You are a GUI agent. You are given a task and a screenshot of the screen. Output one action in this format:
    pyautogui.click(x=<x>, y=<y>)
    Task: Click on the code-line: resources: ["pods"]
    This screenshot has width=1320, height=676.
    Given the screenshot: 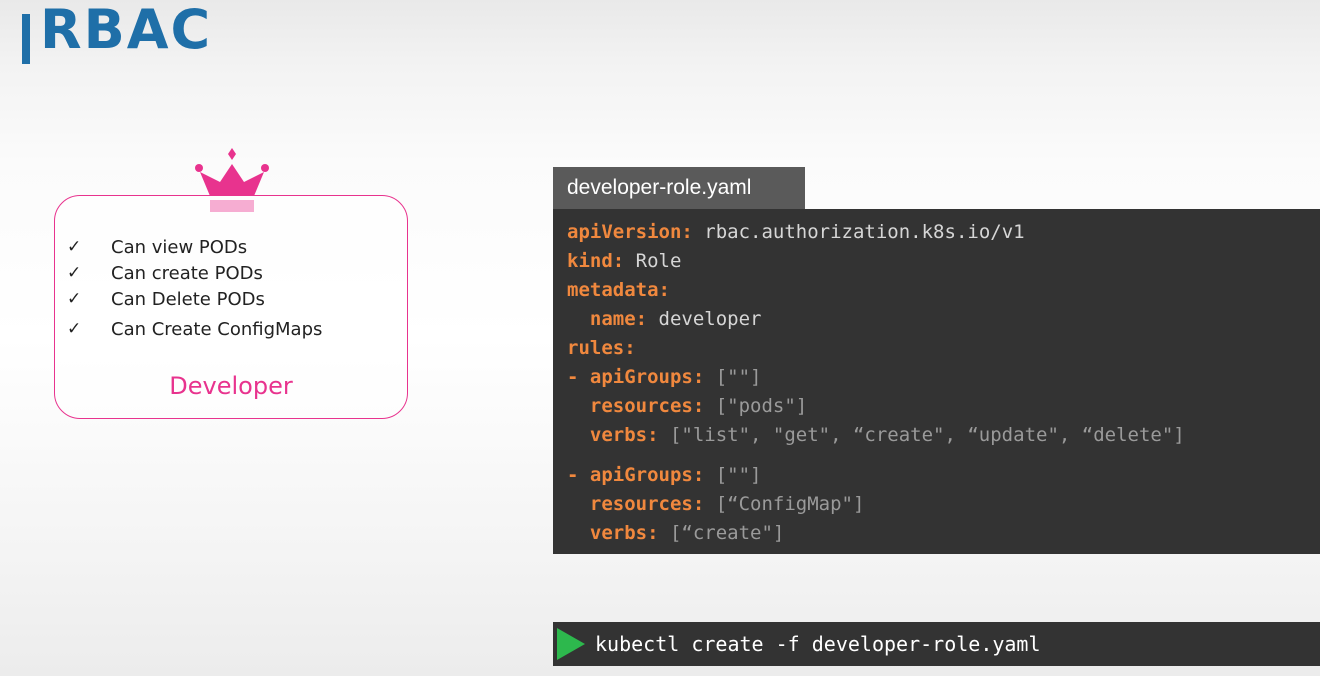 What is the action you would take?
    pyautogui.click(x=943, y=406)
    